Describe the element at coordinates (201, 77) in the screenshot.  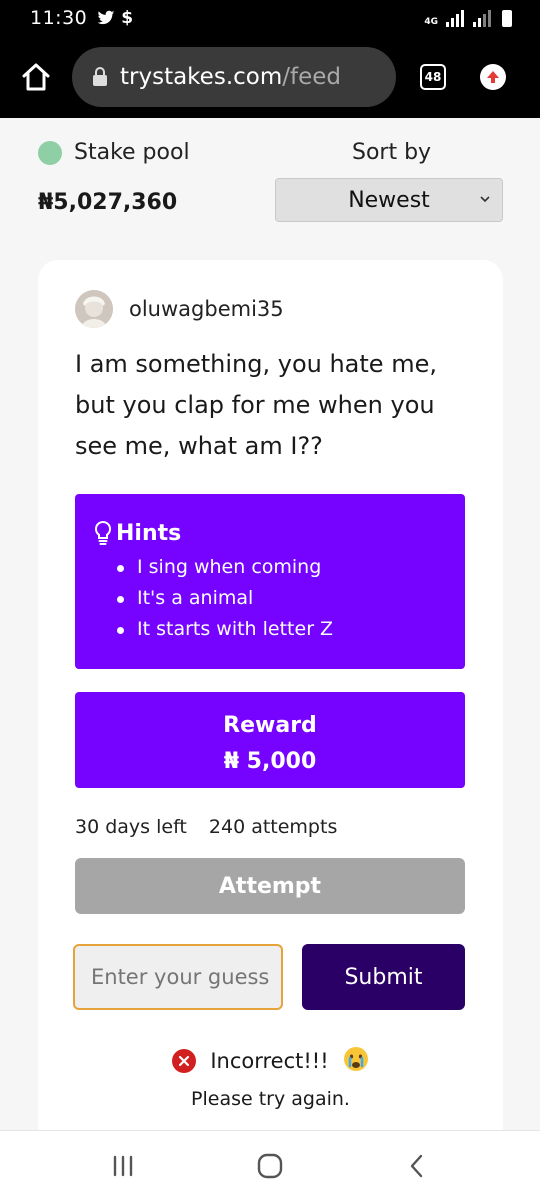
I see `url-host: trystakes.com` at that location.